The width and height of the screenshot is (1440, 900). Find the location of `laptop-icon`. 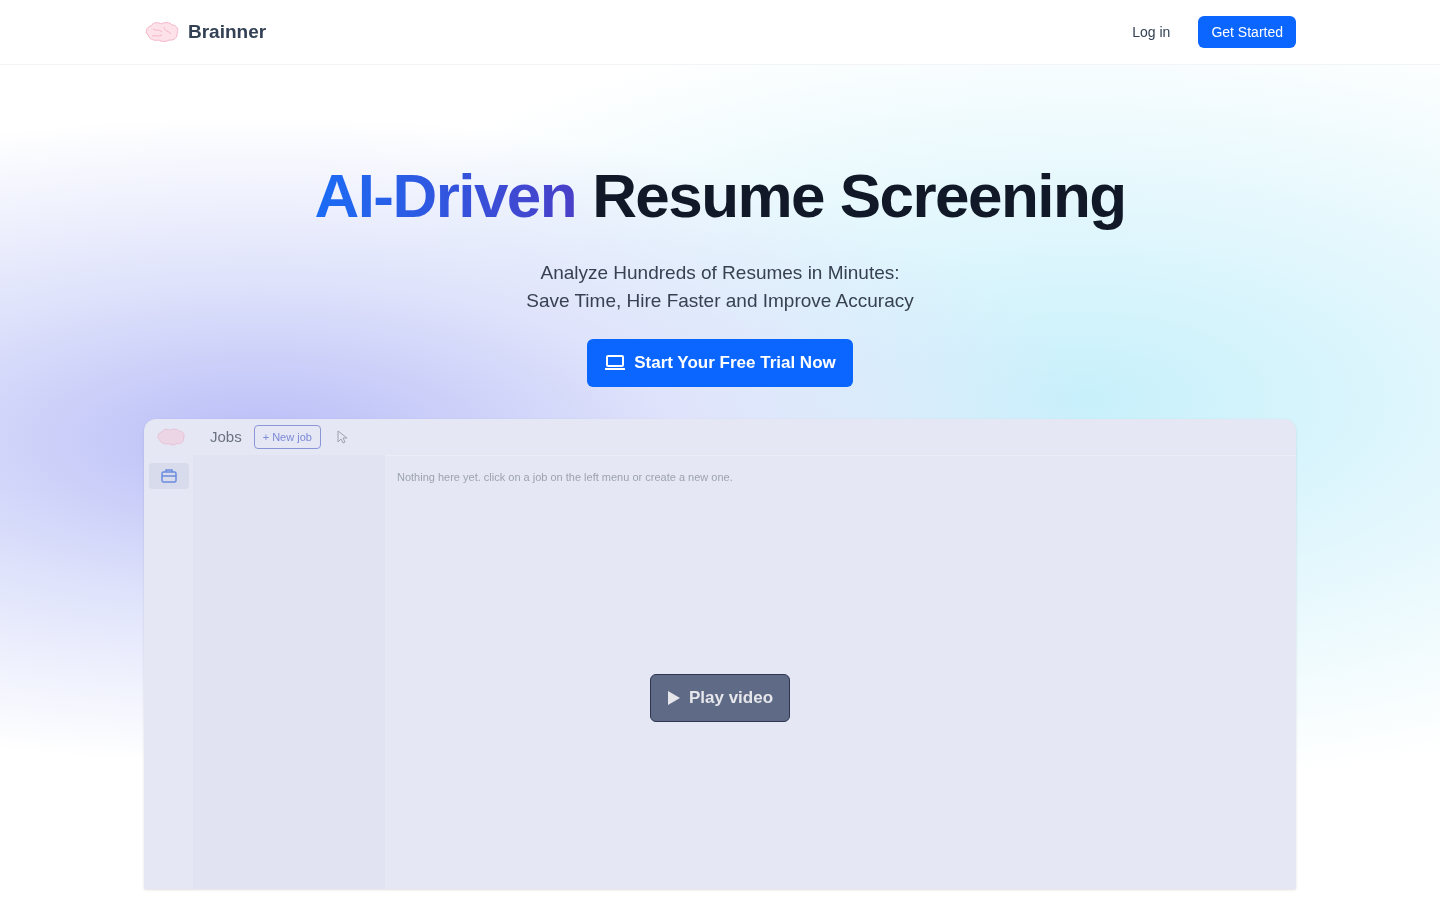

laptop-icon is located at coordinates (615, 363).